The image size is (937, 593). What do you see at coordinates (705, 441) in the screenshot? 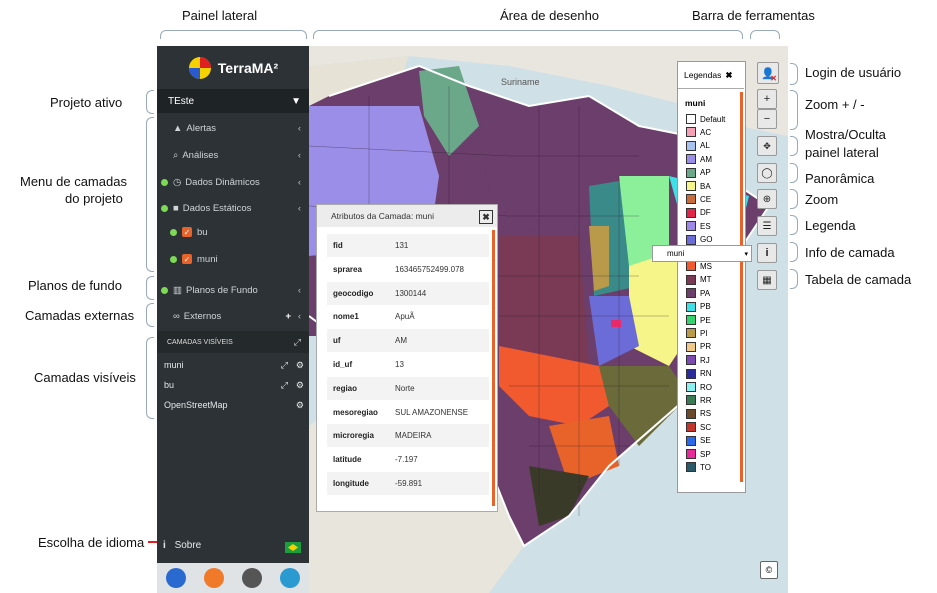
I see `legend-item-label: SE` at bounding box center [705, 441].